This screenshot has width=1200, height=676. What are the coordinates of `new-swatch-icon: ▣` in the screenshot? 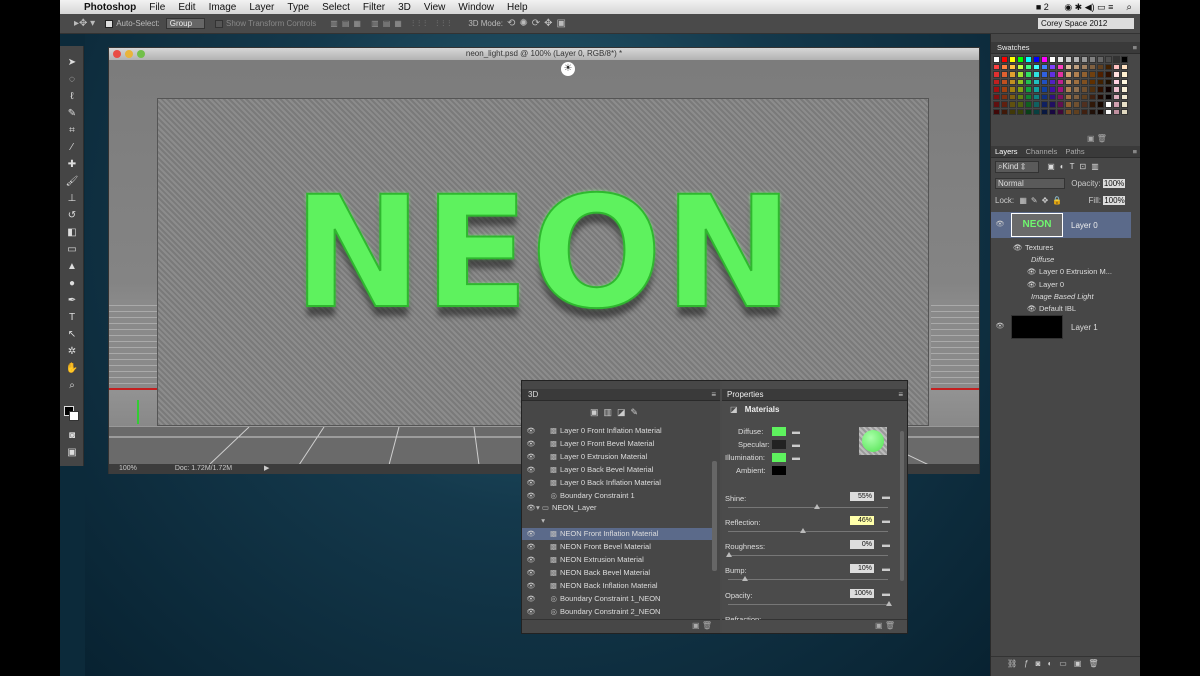 It's located at (1091, 138).